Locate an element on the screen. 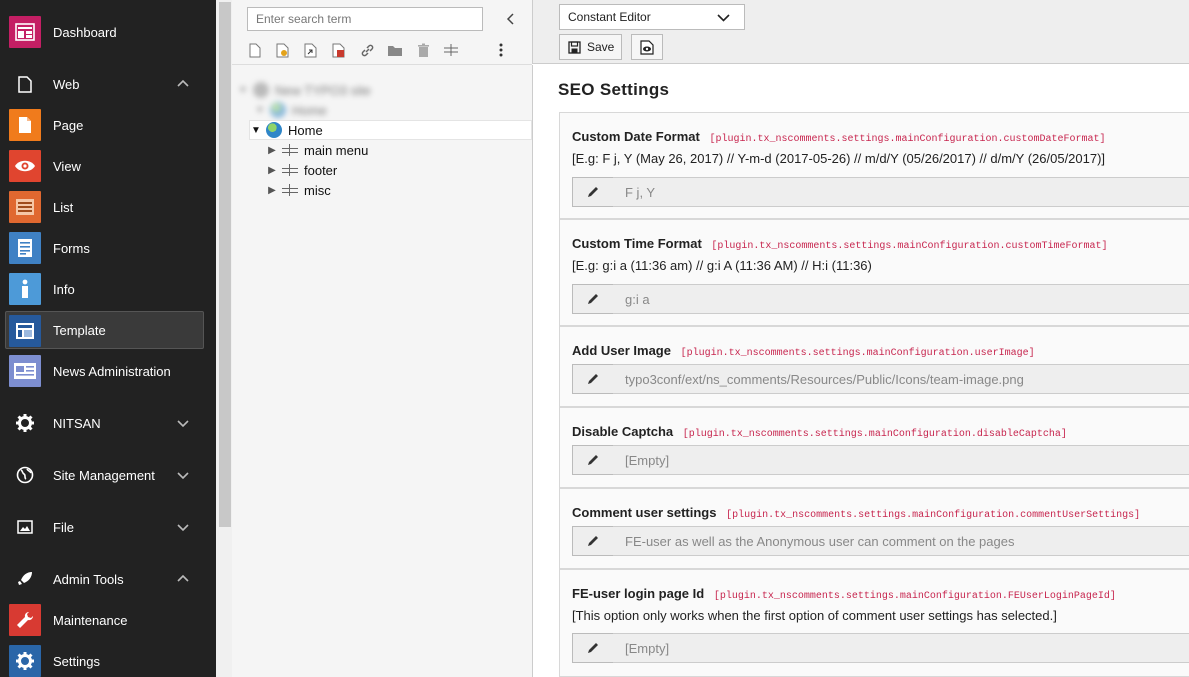 The width and height of the screenshot is (1189, 677). view-page-icon is located at coordinates (647, 47).